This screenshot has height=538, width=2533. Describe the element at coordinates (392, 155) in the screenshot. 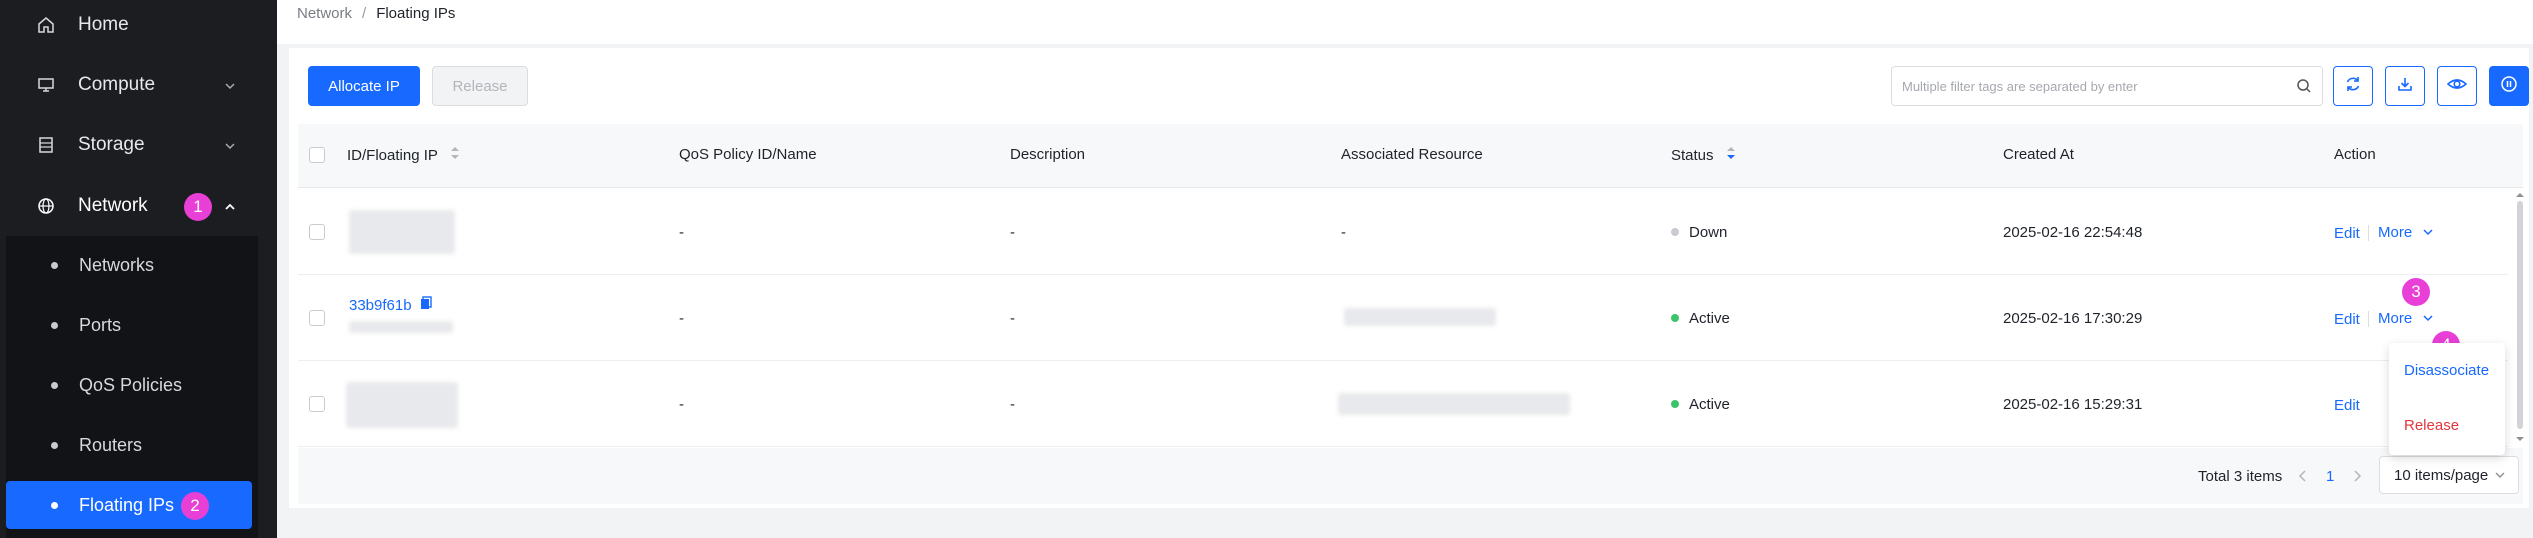

I see `header-label: ID/Floating IP` at that location.